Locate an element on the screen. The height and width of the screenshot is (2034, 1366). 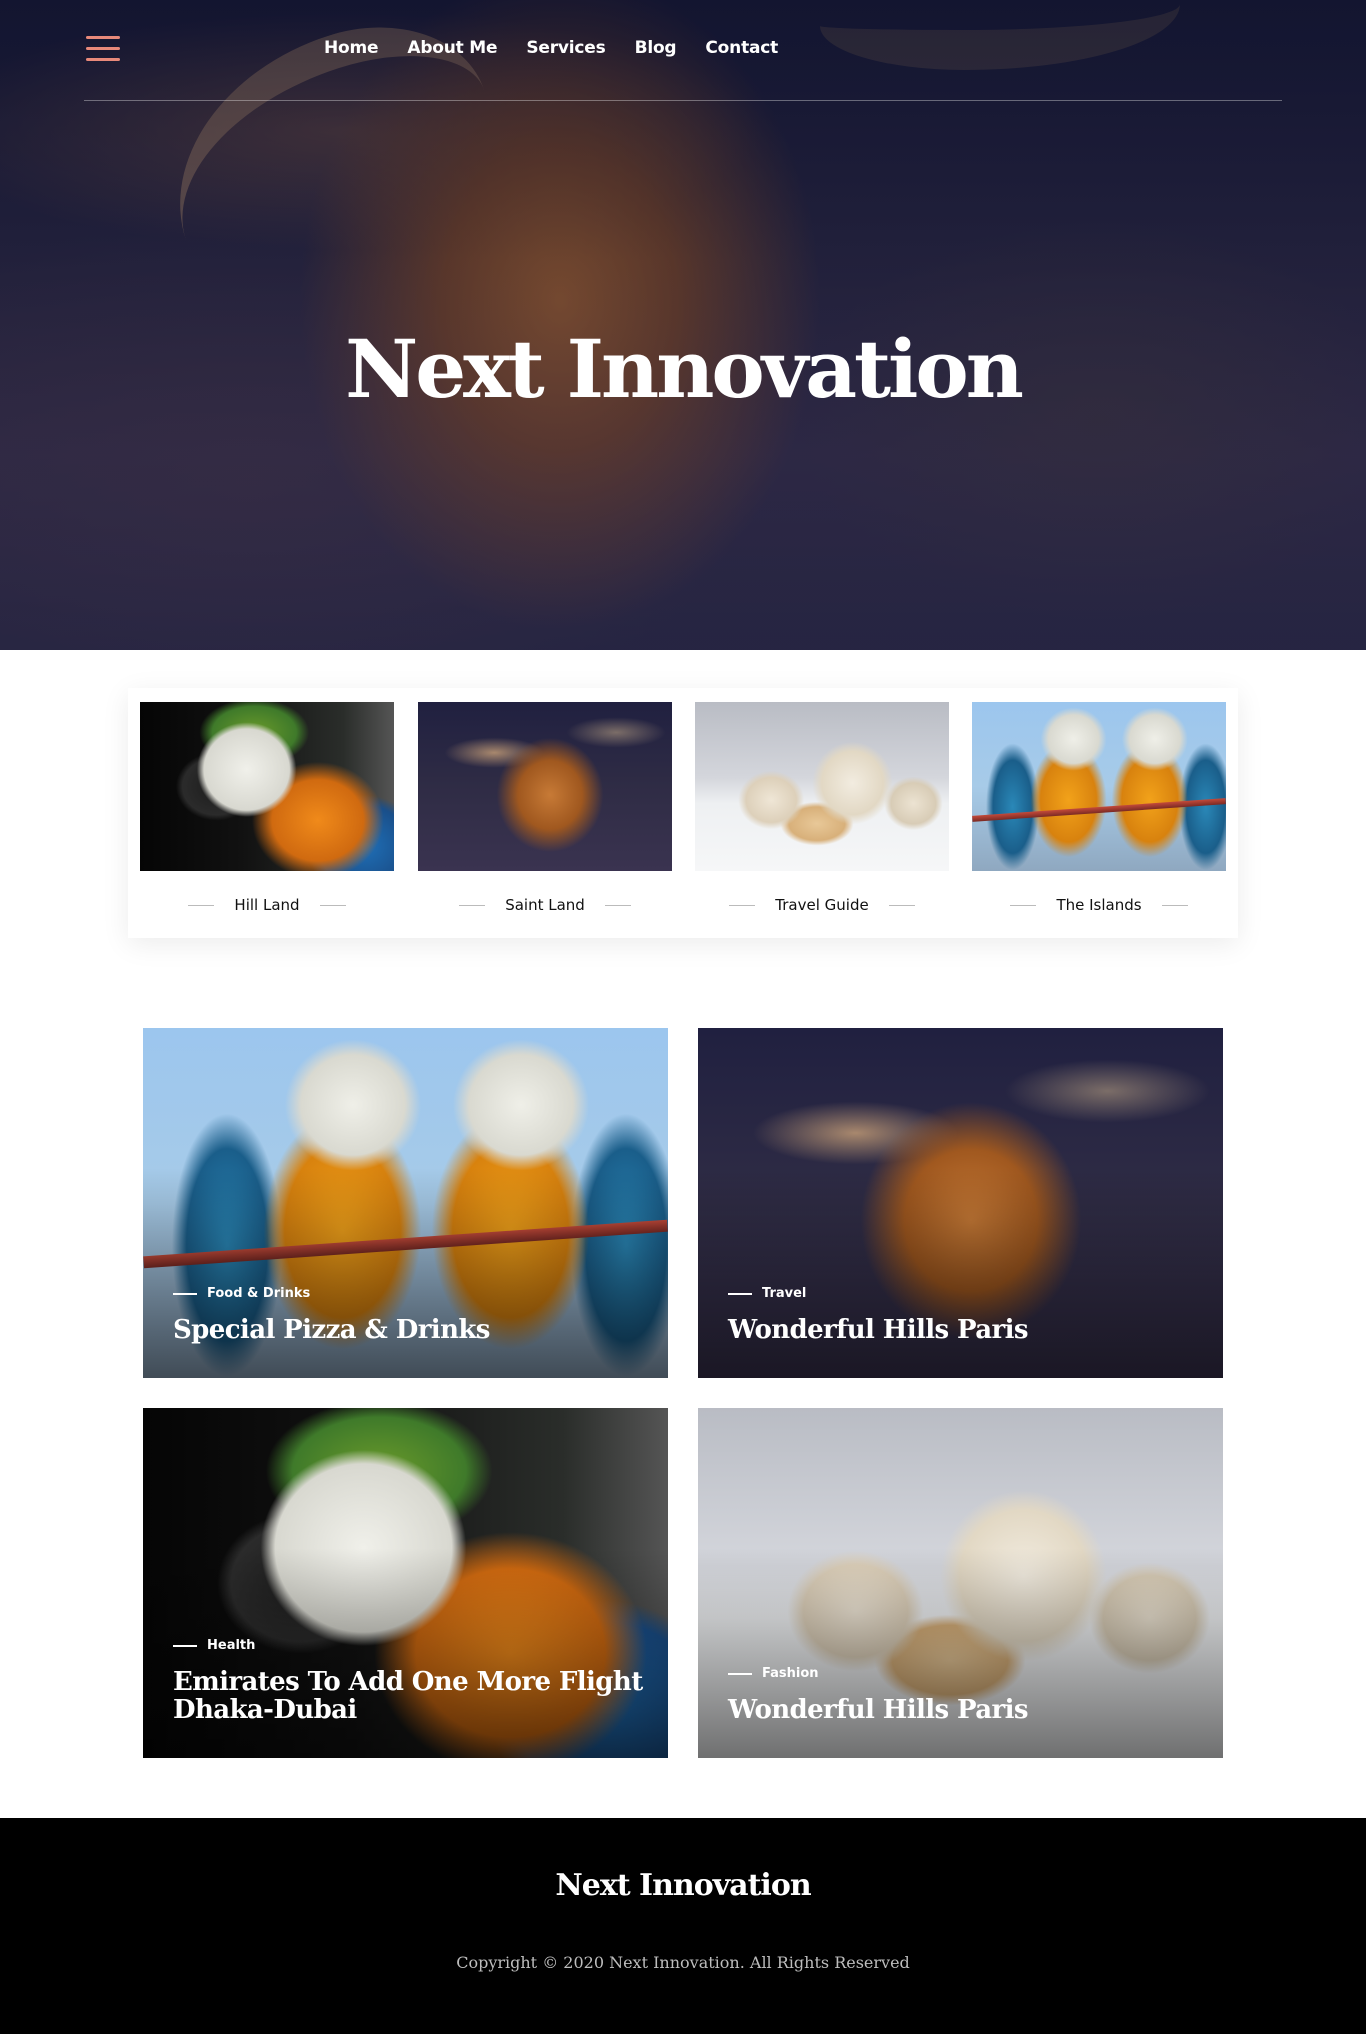
category-label-row: The Islands is located at coordinates (1099, 905).